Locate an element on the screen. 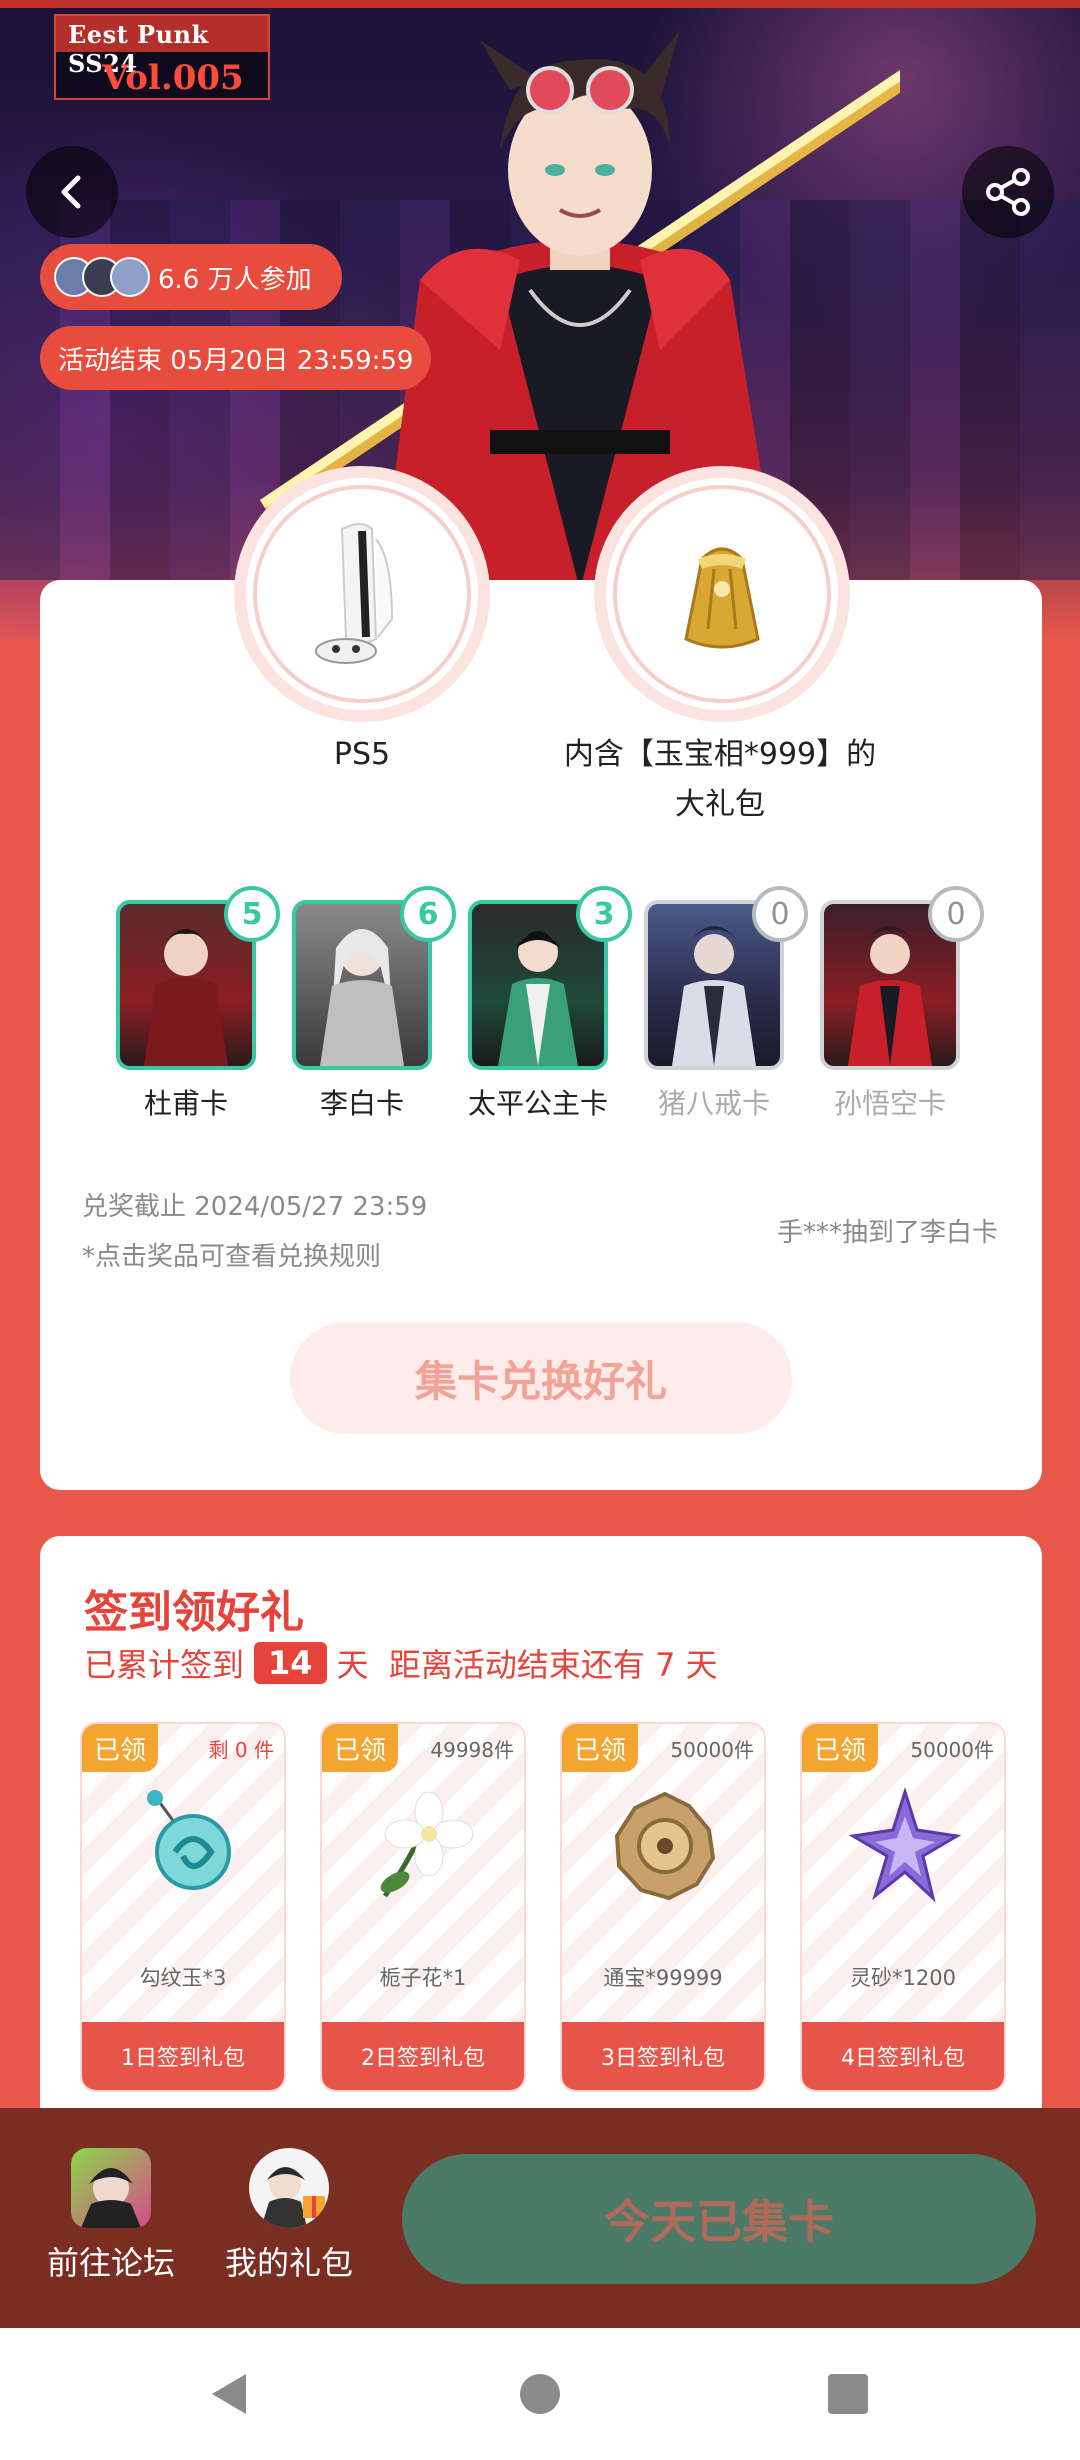  nav-home-button is located at coordinates (540, 2394).